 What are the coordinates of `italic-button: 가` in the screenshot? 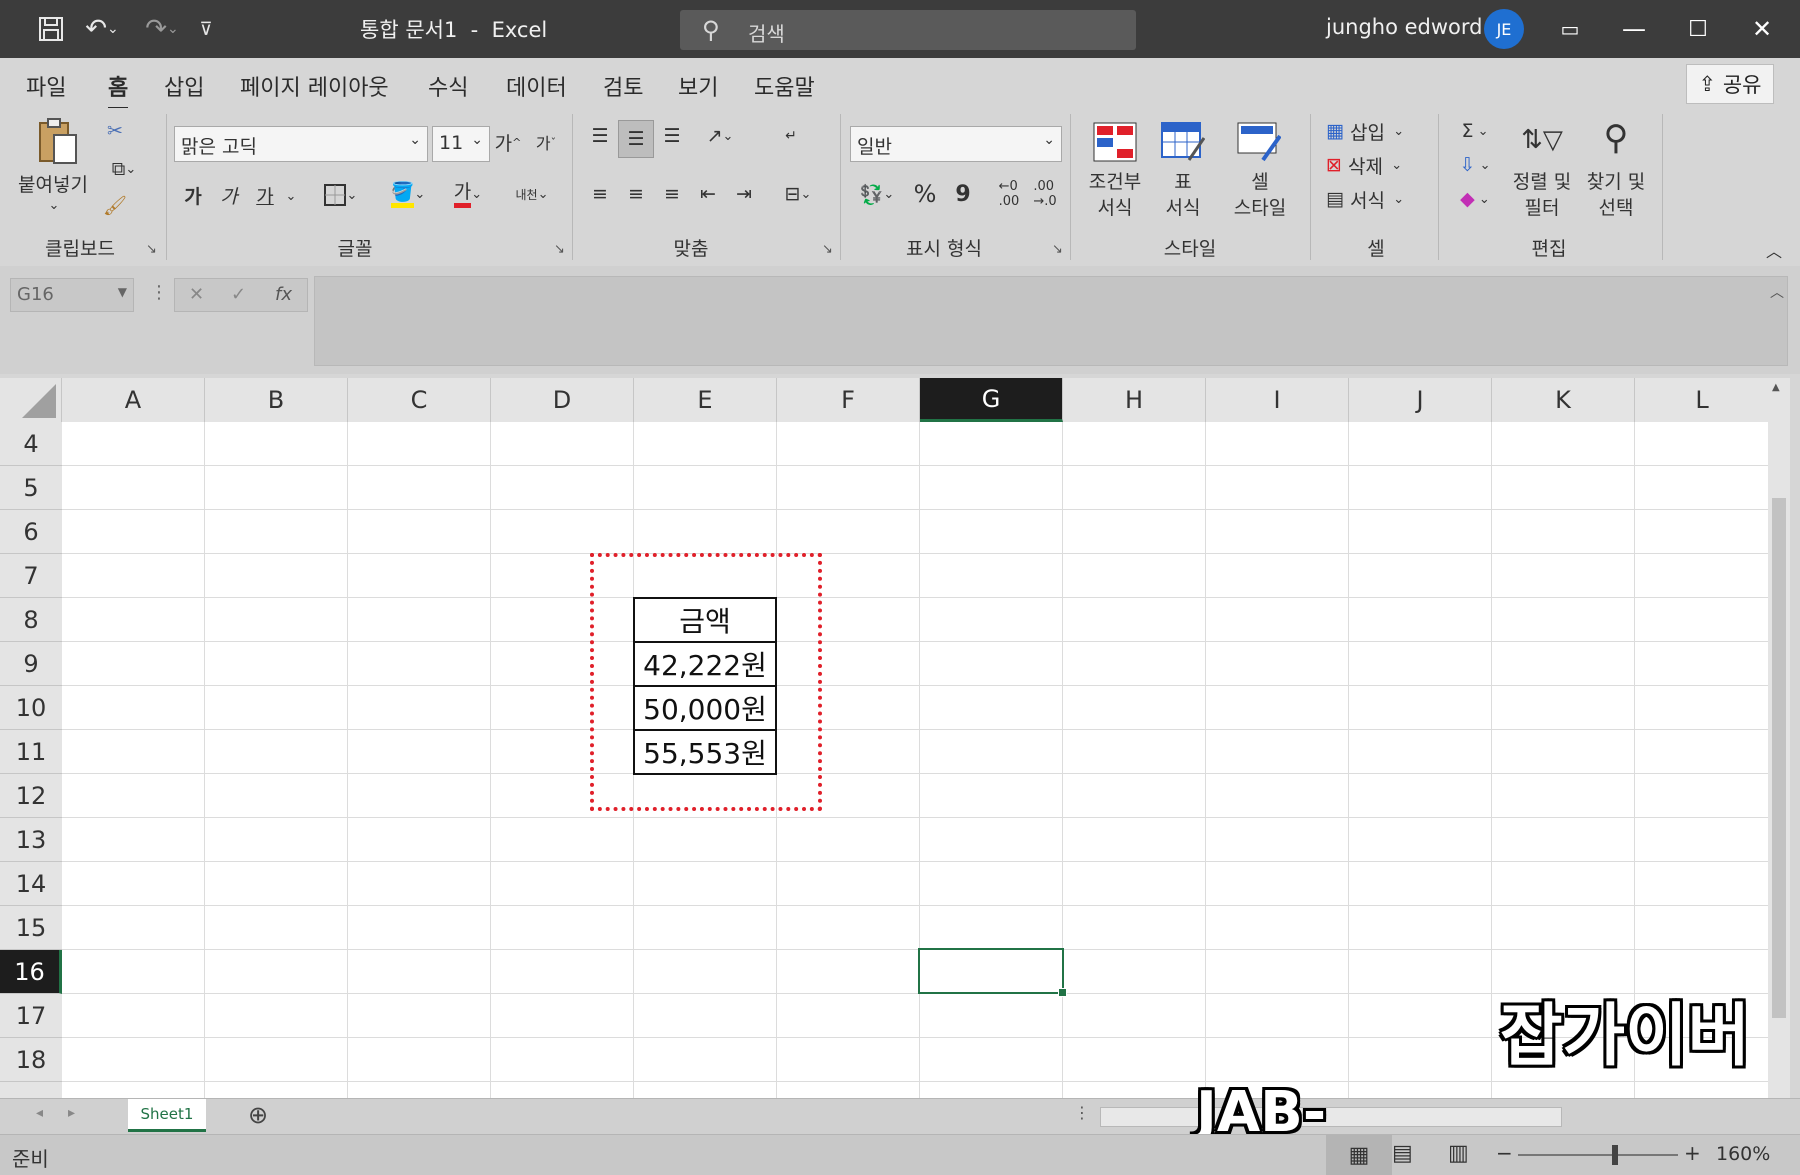 It's located at (229, 195).